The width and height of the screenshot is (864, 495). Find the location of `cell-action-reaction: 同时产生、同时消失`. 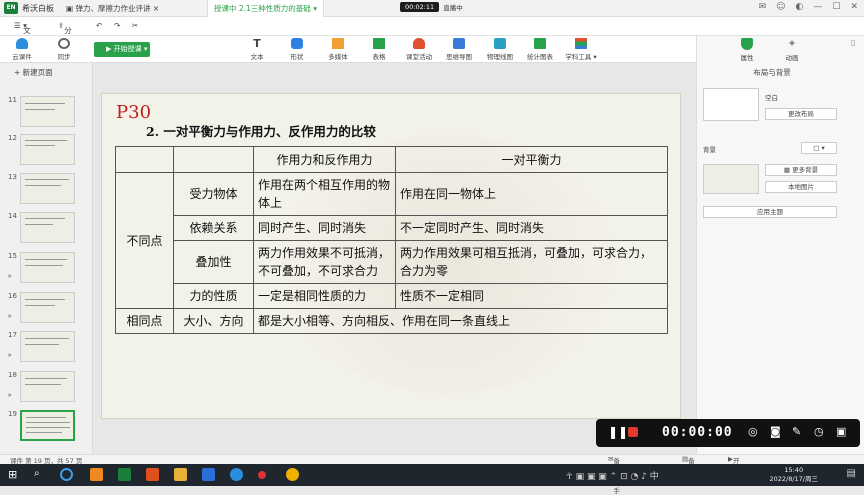

cell-action-reaction: 同时产生、同时消失 is located at coordinates (324, 228).